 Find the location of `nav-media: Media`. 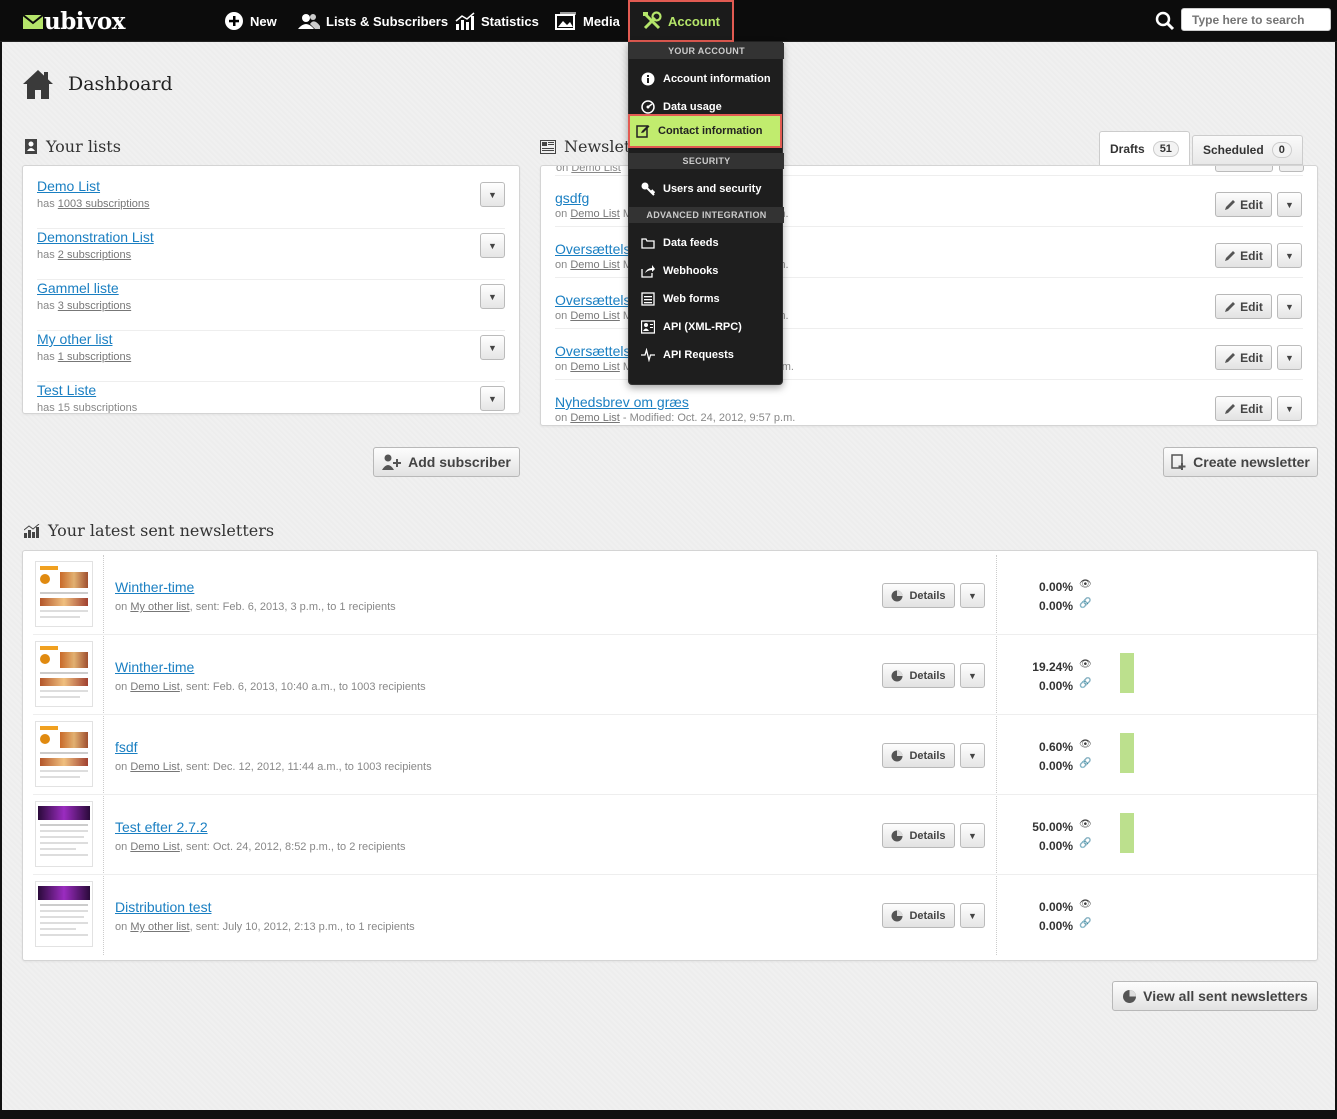

nav-media: Media is located at coordinates (587, 21).